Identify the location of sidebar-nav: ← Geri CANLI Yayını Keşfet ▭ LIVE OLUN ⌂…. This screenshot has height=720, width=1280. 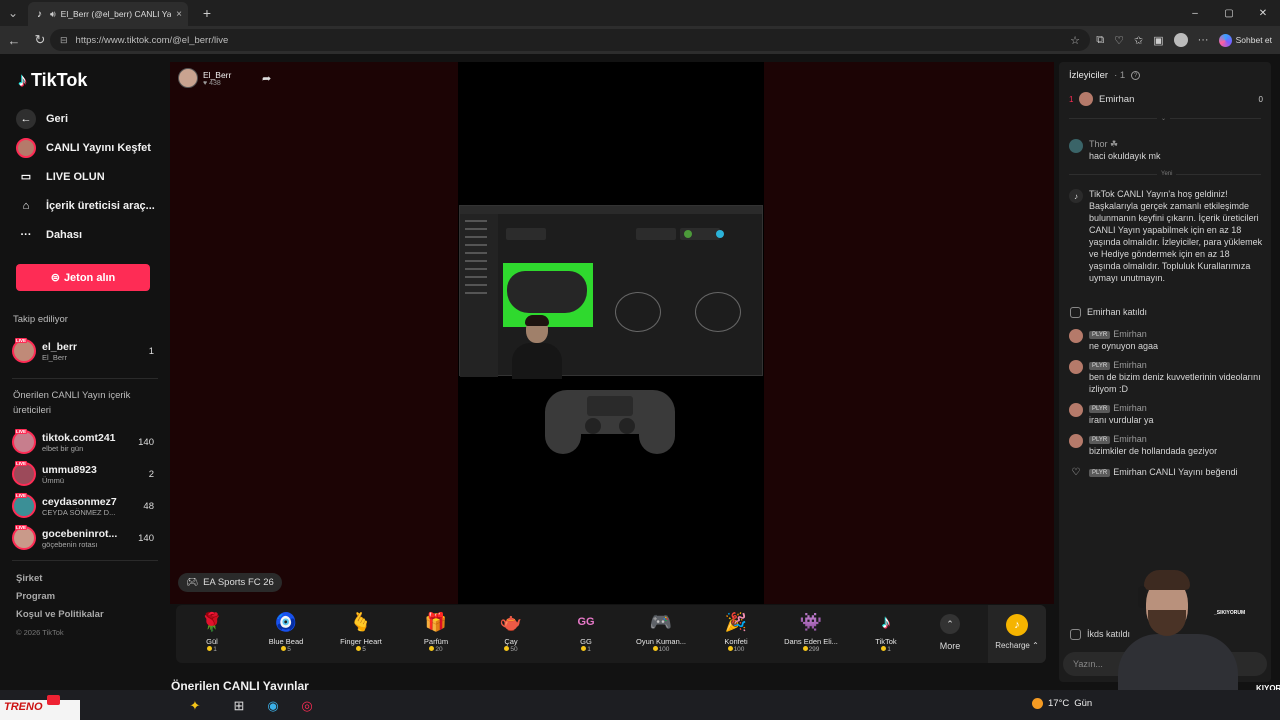
(88, 176).